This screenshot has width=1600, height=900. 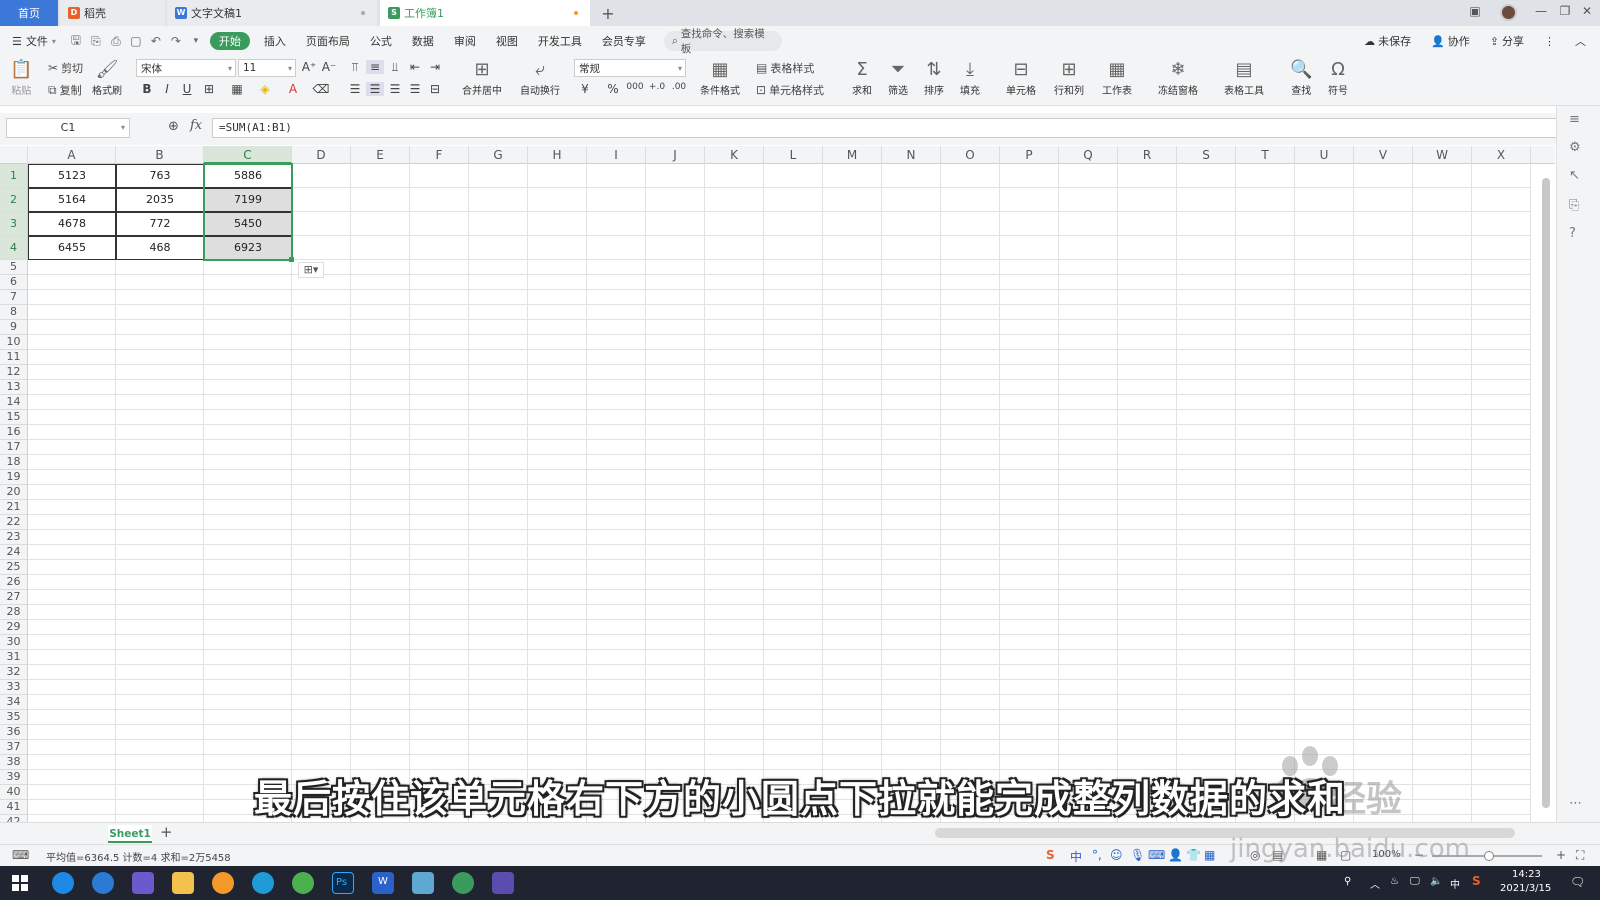 I want to click on font-size-select: 11 ▾, so click(x=267, y=68).